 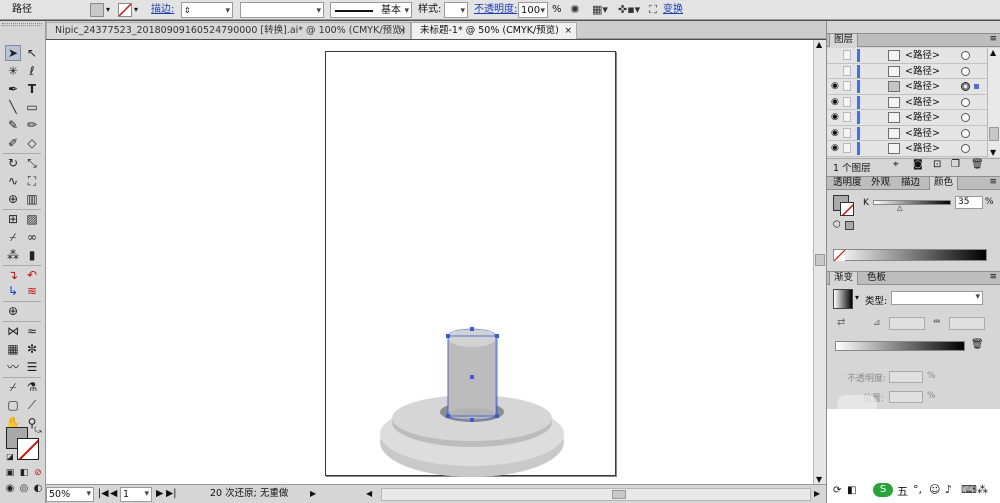 I want to click on transform-icon: ⛶, so click(x=653, y=10).